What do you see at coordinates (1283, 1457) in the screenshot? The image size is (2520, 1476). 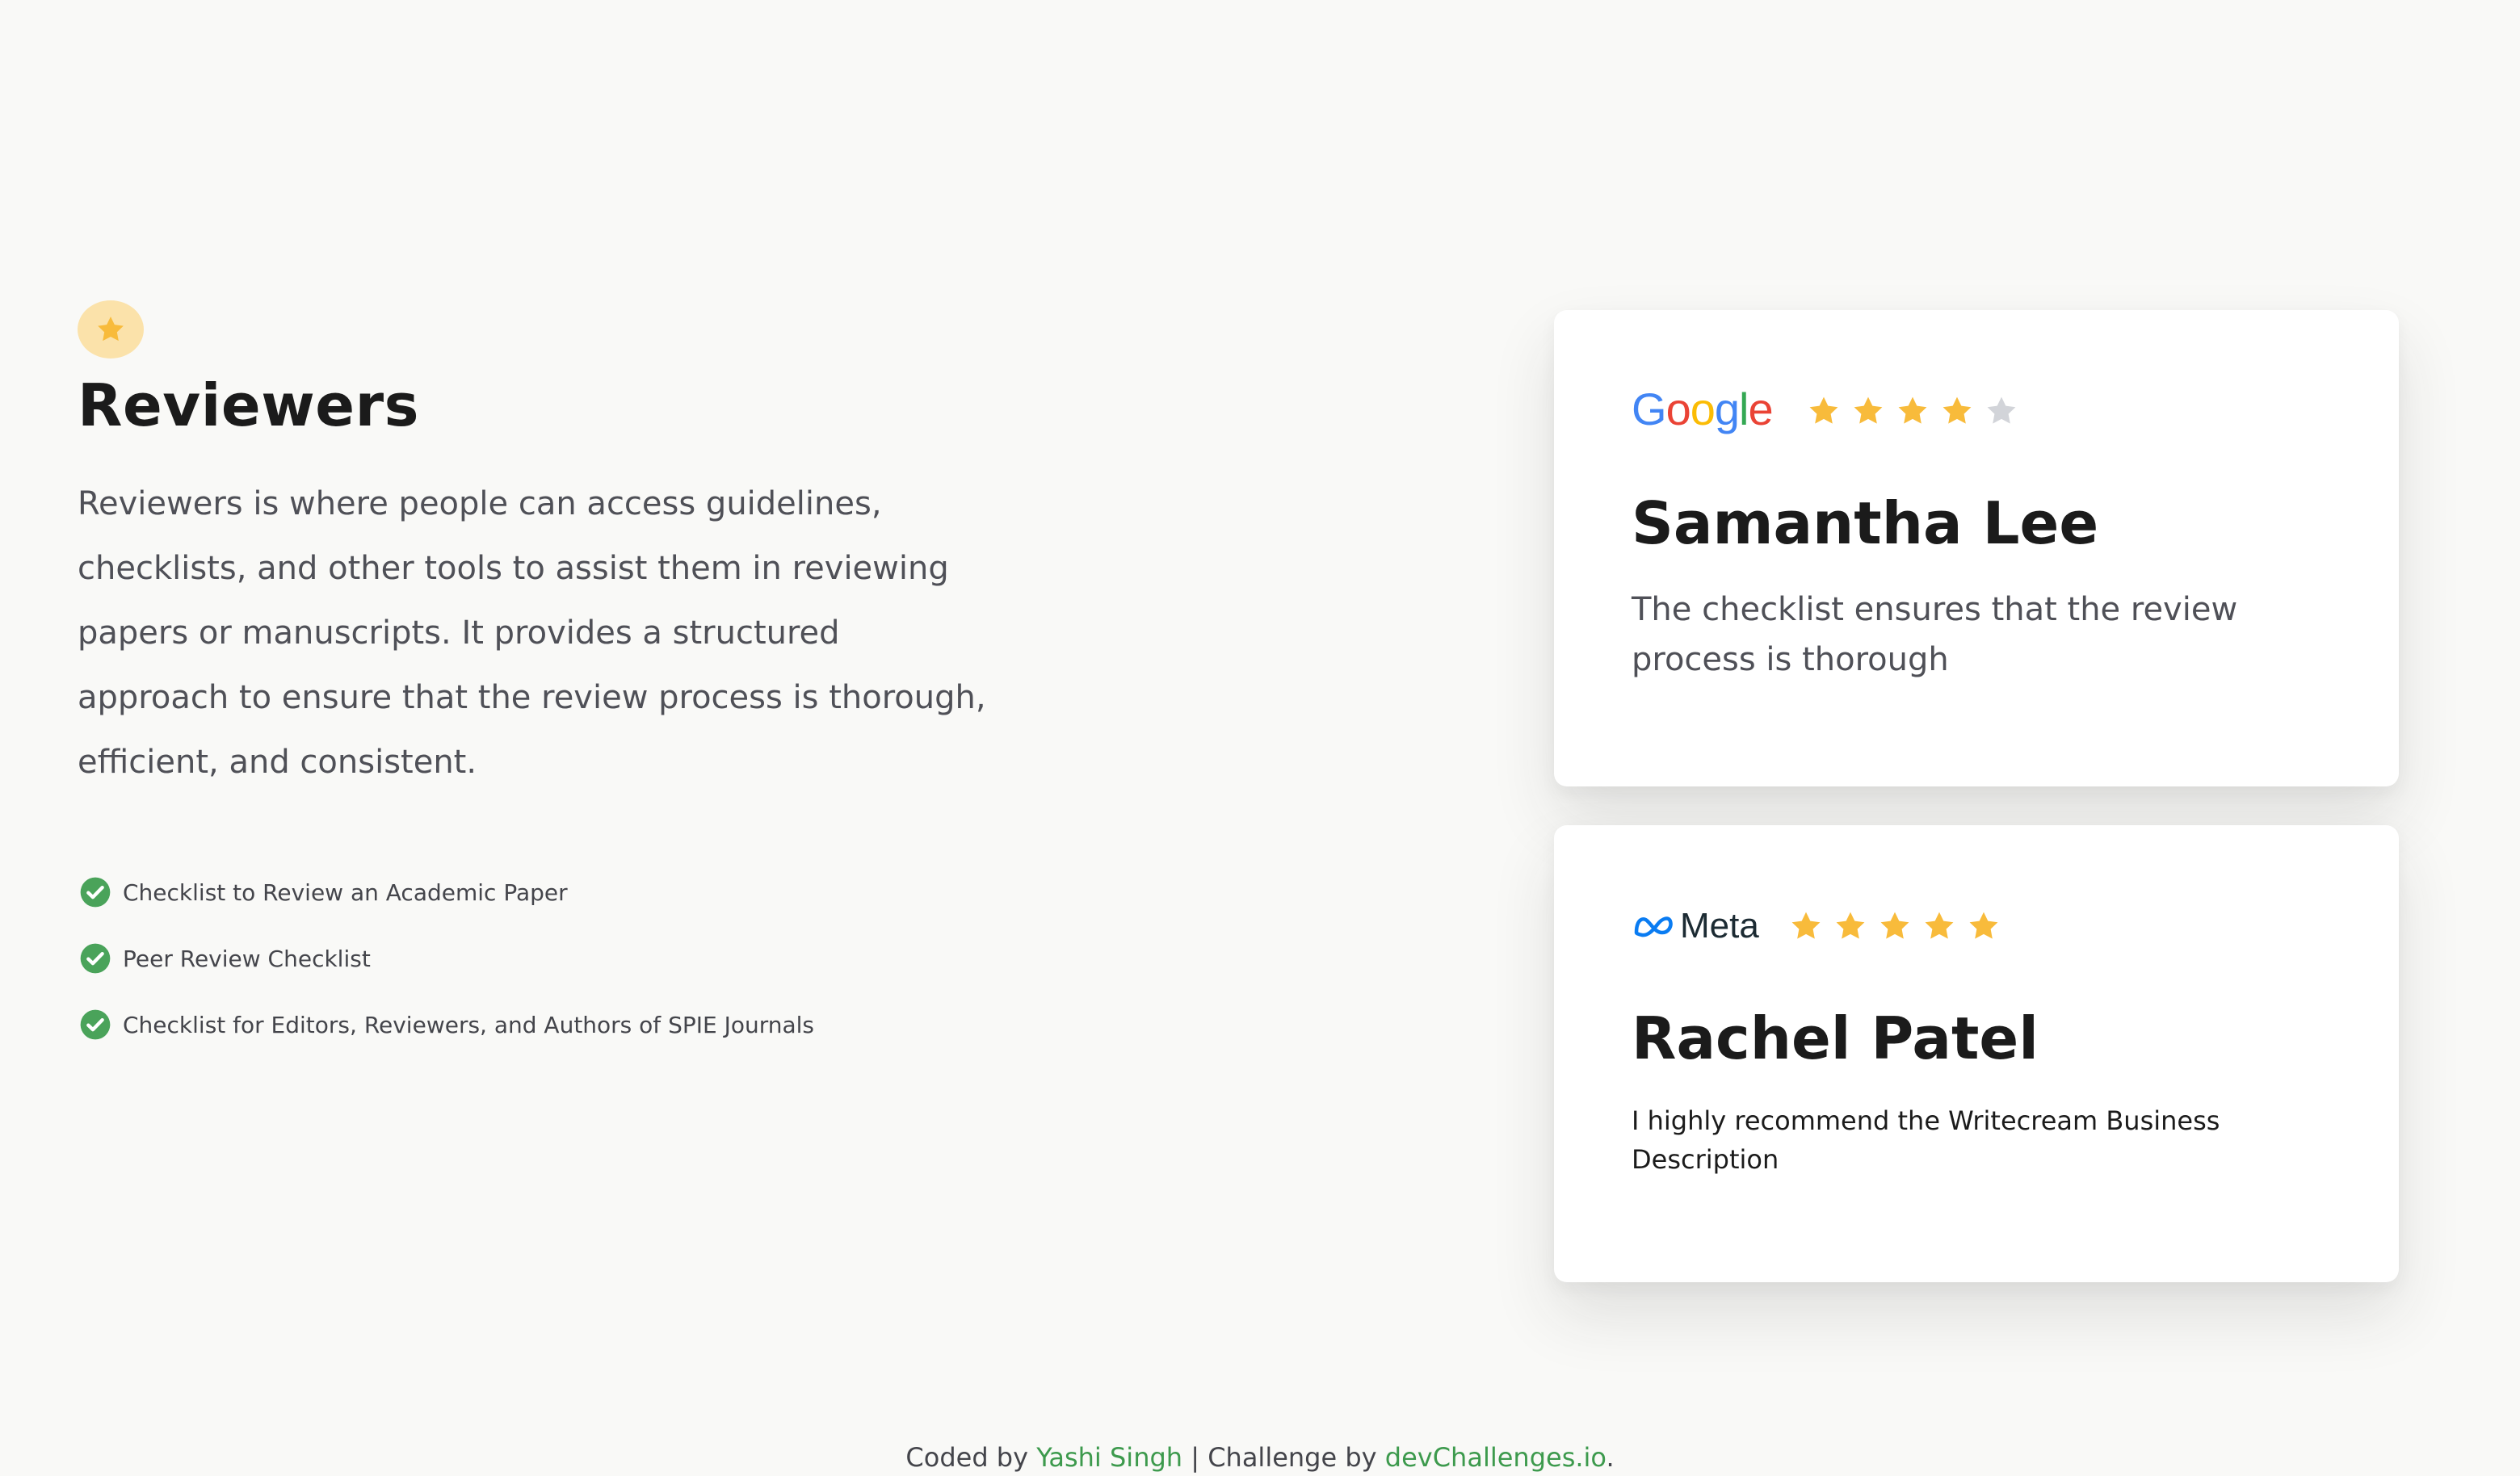 I see `footer-separator: | Challenge by` at bounding box center [1283, 1457].